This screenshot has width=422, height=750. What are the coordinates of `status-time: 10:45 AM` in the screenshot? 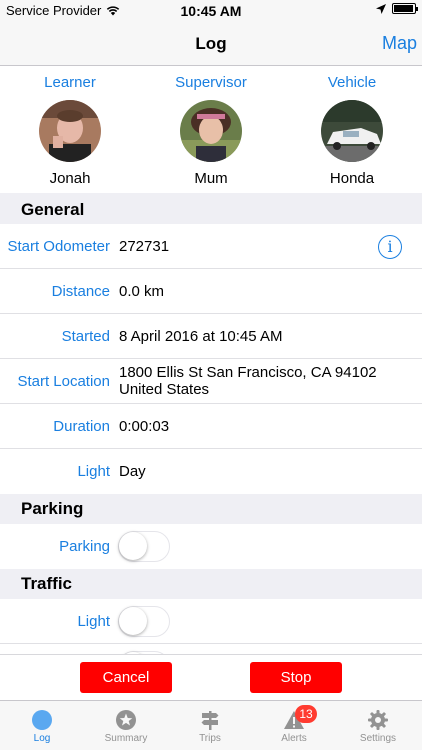 It's located at (211, 11).